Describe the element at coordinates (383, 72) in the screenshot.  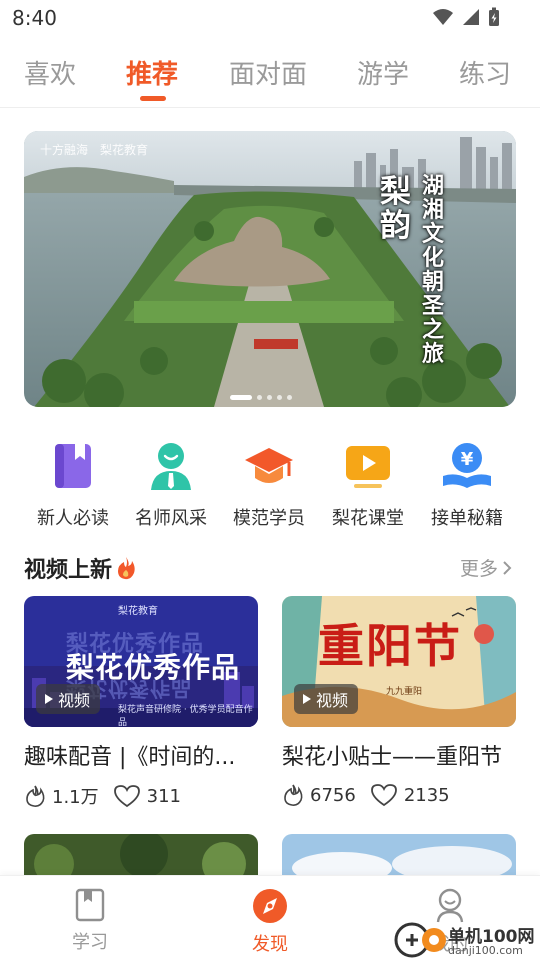
I see `tab-study-tour: 游学` at that location.